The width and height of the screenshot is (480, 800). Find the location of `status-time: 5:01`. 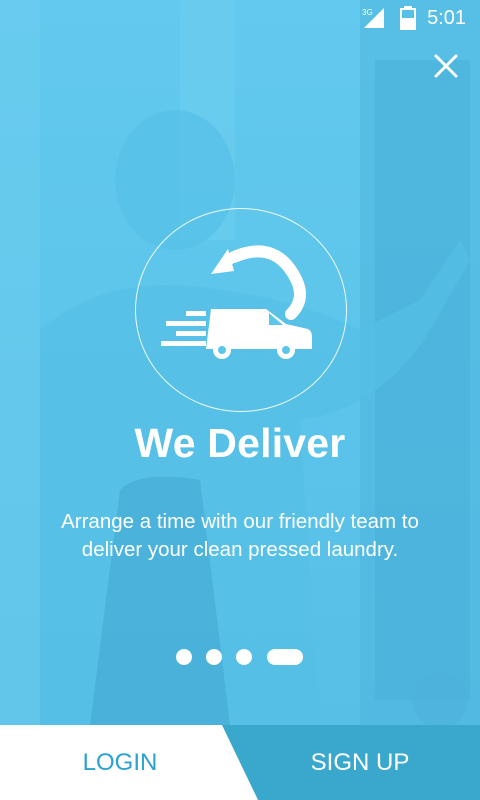

status-time: 5:01 is located at coordinates (446, 18).